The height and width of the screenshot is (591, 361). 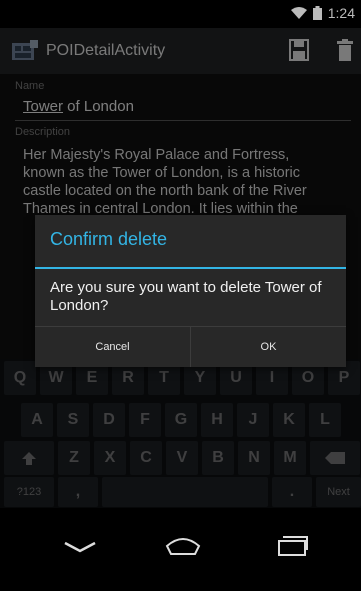 What do you see at coordinates (268, 347) in the screenshot?
I see `ok-button: OK` at bounding box center [268, 347].